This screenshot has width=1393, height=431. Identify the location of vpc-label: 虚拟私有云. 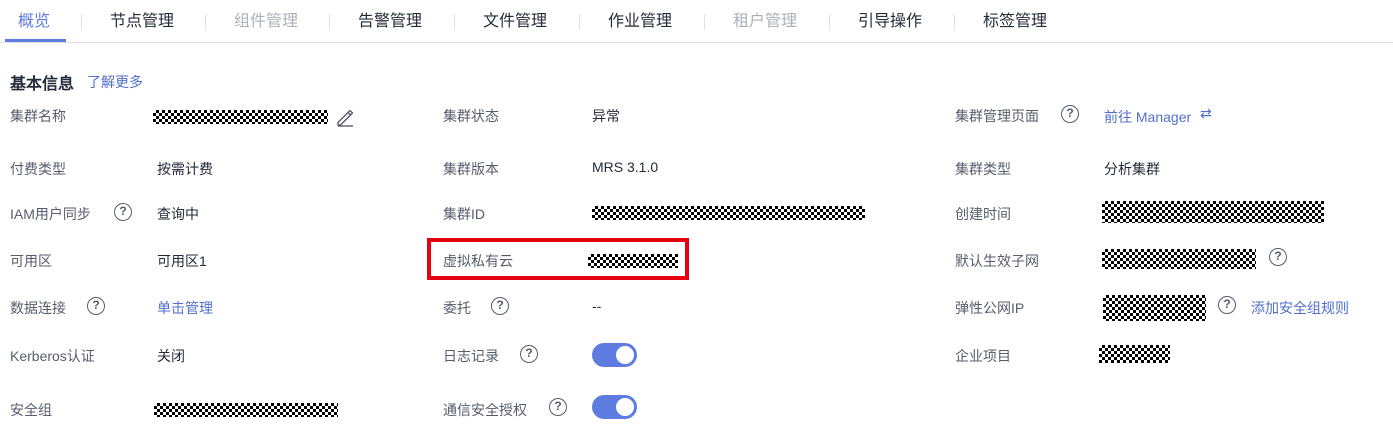
(478, 261).